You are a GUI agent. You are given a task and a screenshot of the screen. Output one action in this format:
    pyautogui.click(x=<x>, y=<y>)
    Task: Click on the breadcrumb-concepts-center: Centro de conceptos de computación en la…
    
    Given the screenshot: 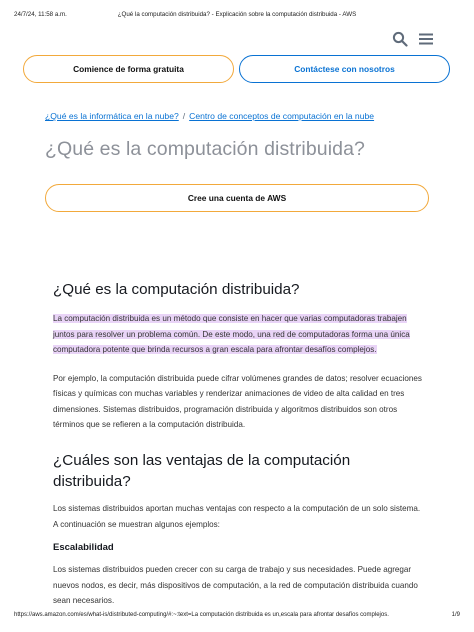 What is the action you would take?
    pyautogui.click(x=281, y=116)
    